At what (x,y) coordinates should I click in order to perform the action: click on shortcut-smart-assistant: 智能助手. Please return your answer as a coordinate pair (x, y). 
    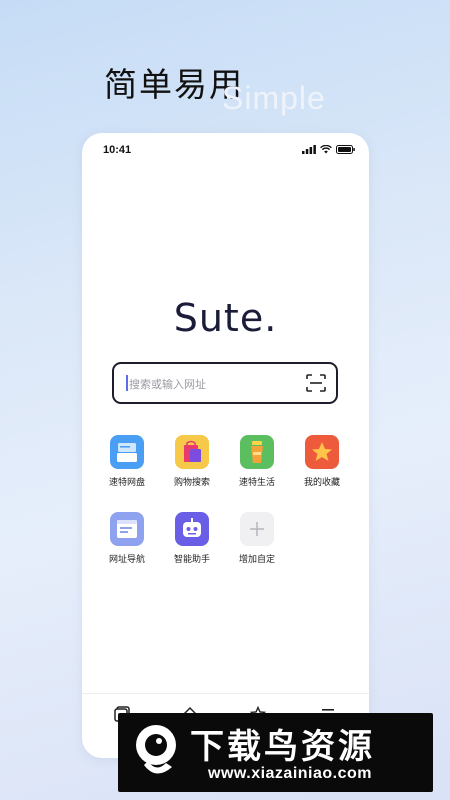
    Looking at the image, I should click on (192, 538).